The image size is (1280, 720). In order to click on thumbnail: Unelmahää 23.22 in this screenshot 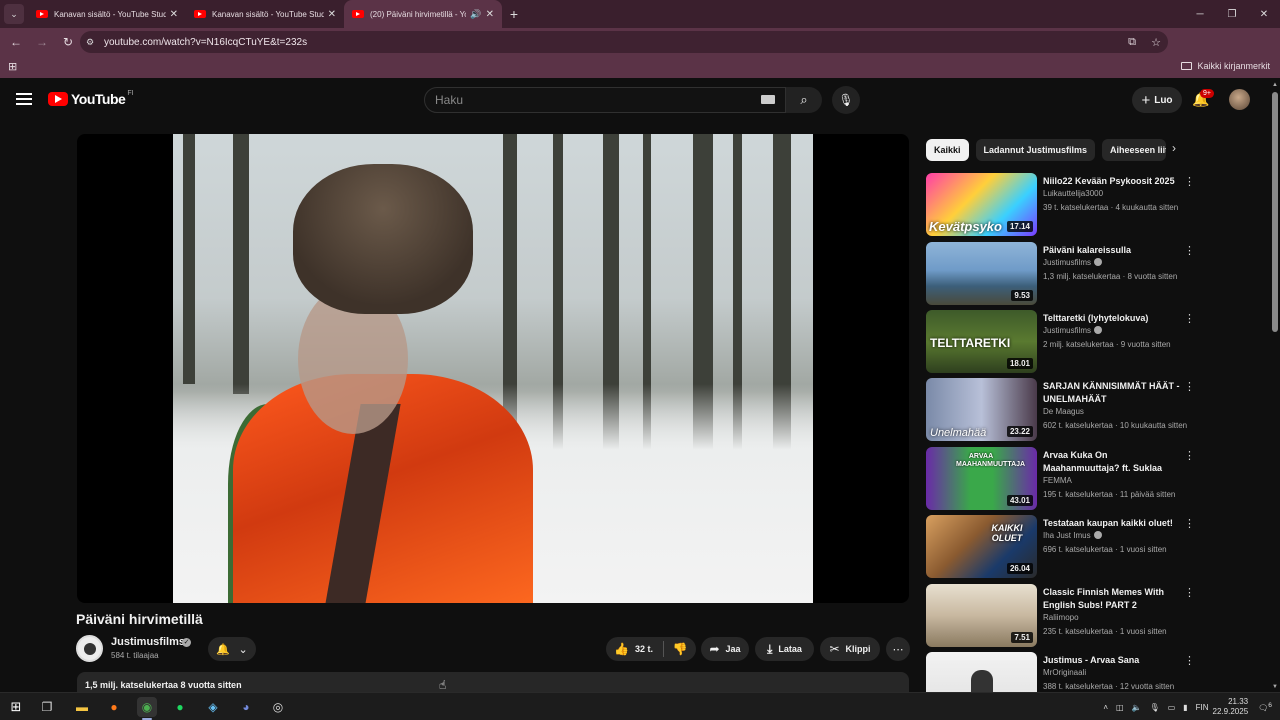, I will do `click(981, 409)`.